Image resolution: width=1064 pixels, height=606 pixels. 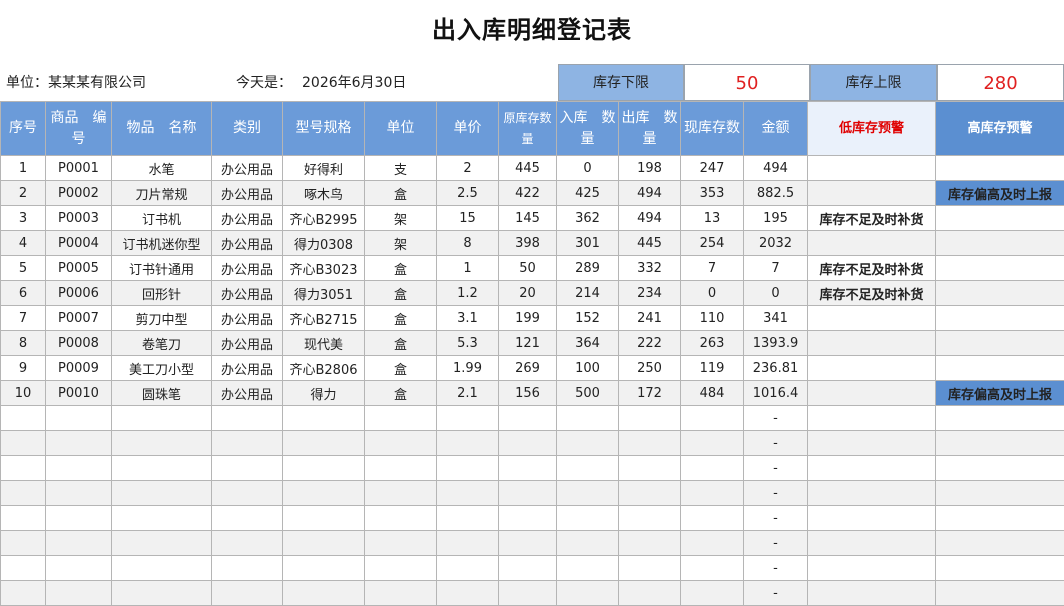 I want to click on cell-price: 5.3, so click(x=467, y=343).